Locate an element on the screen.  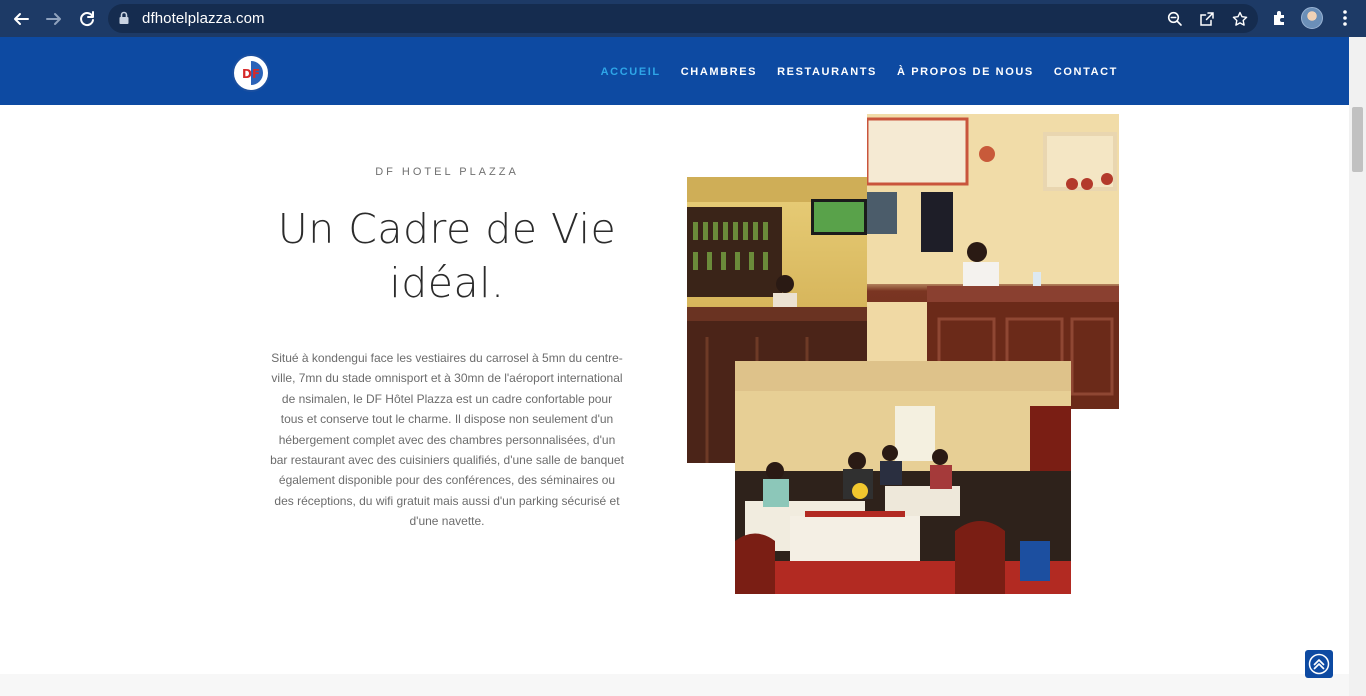
site-logo: DF is located at coordinates (251, 73).